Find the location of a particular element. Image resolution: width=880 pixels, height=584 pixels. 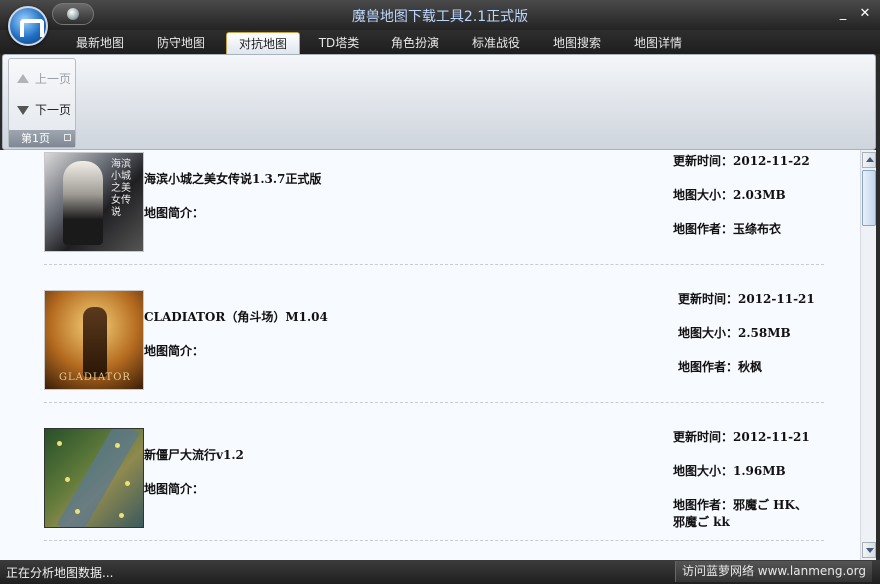

close-icon: ✕ is located at coordinates (865, 13).